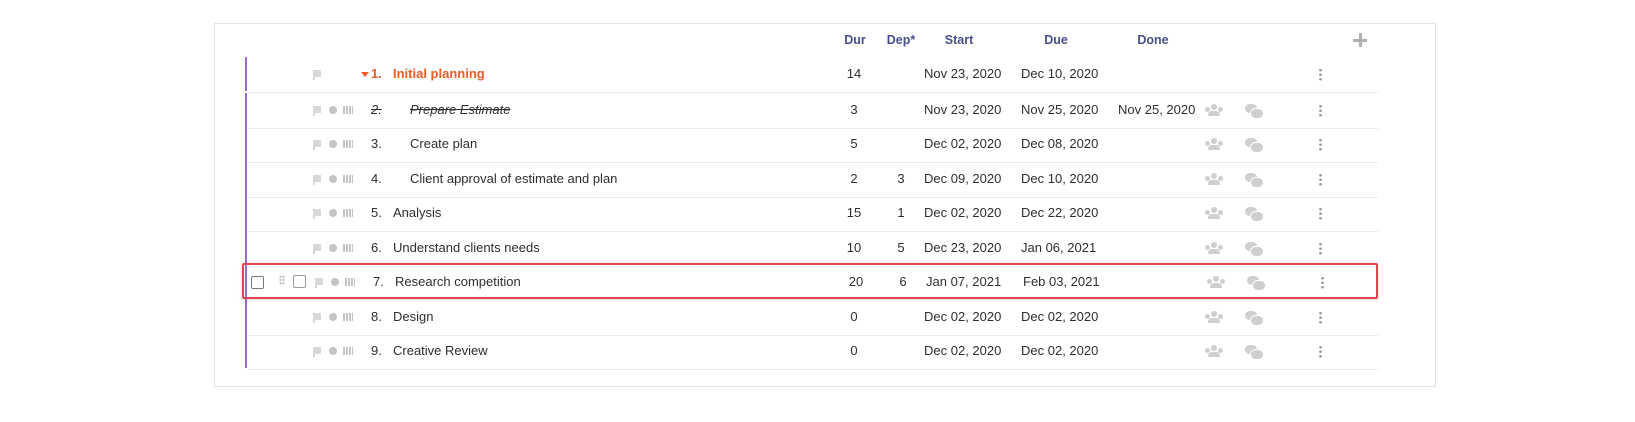  Describe the element at coordinates (440, 351) in the screenshot. I see `task-name: Creative Review` at that location.